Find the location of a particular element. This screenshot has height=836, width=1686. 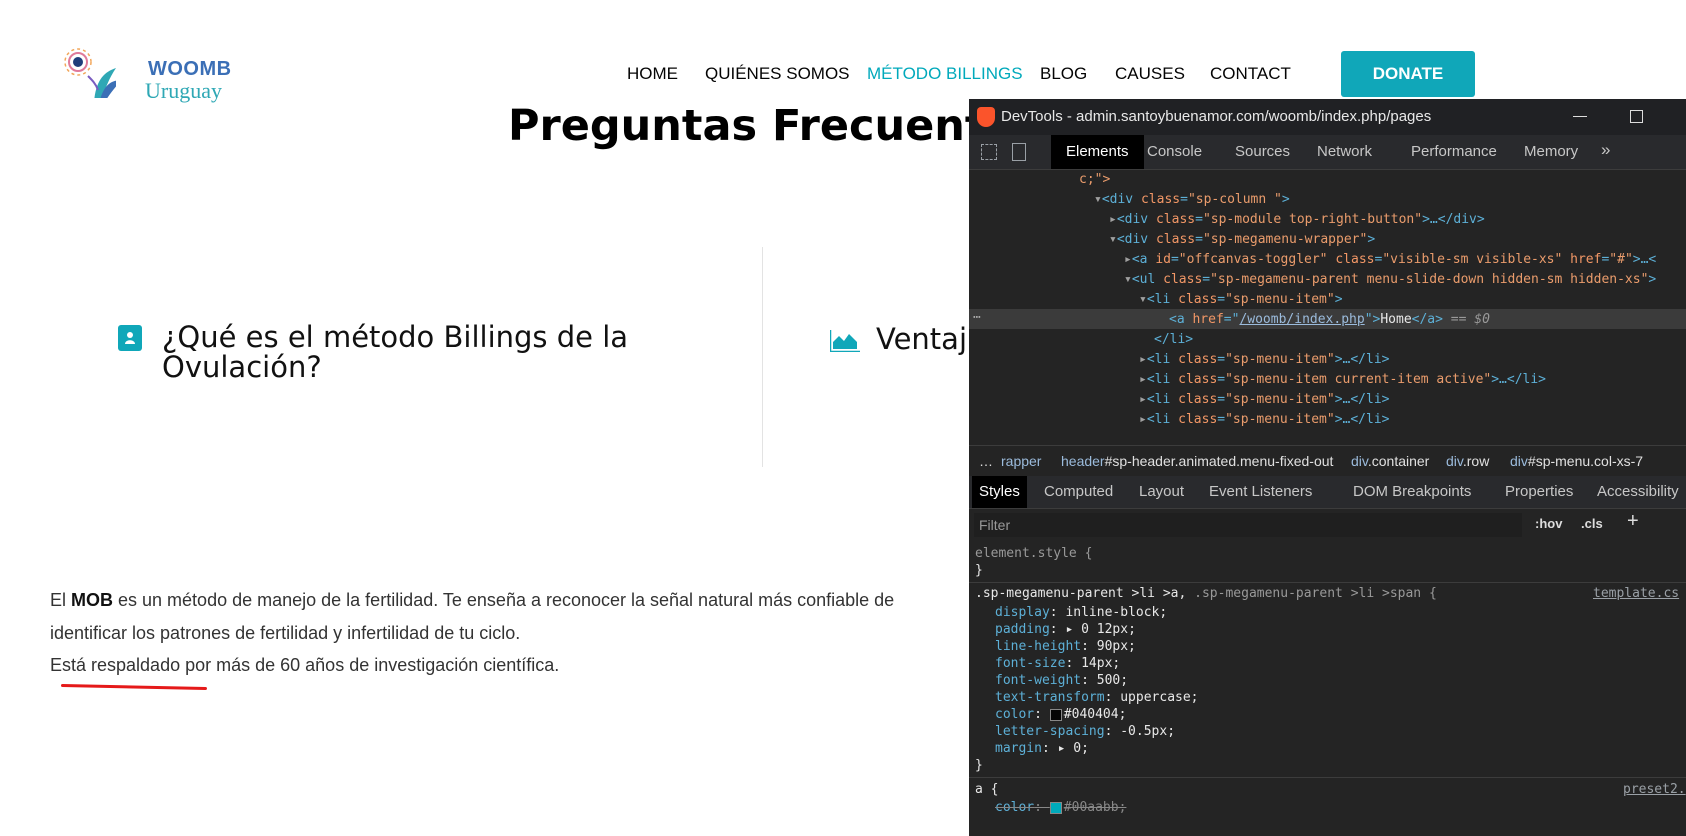

inspect-element-icon is located at coordinates (989, 152).